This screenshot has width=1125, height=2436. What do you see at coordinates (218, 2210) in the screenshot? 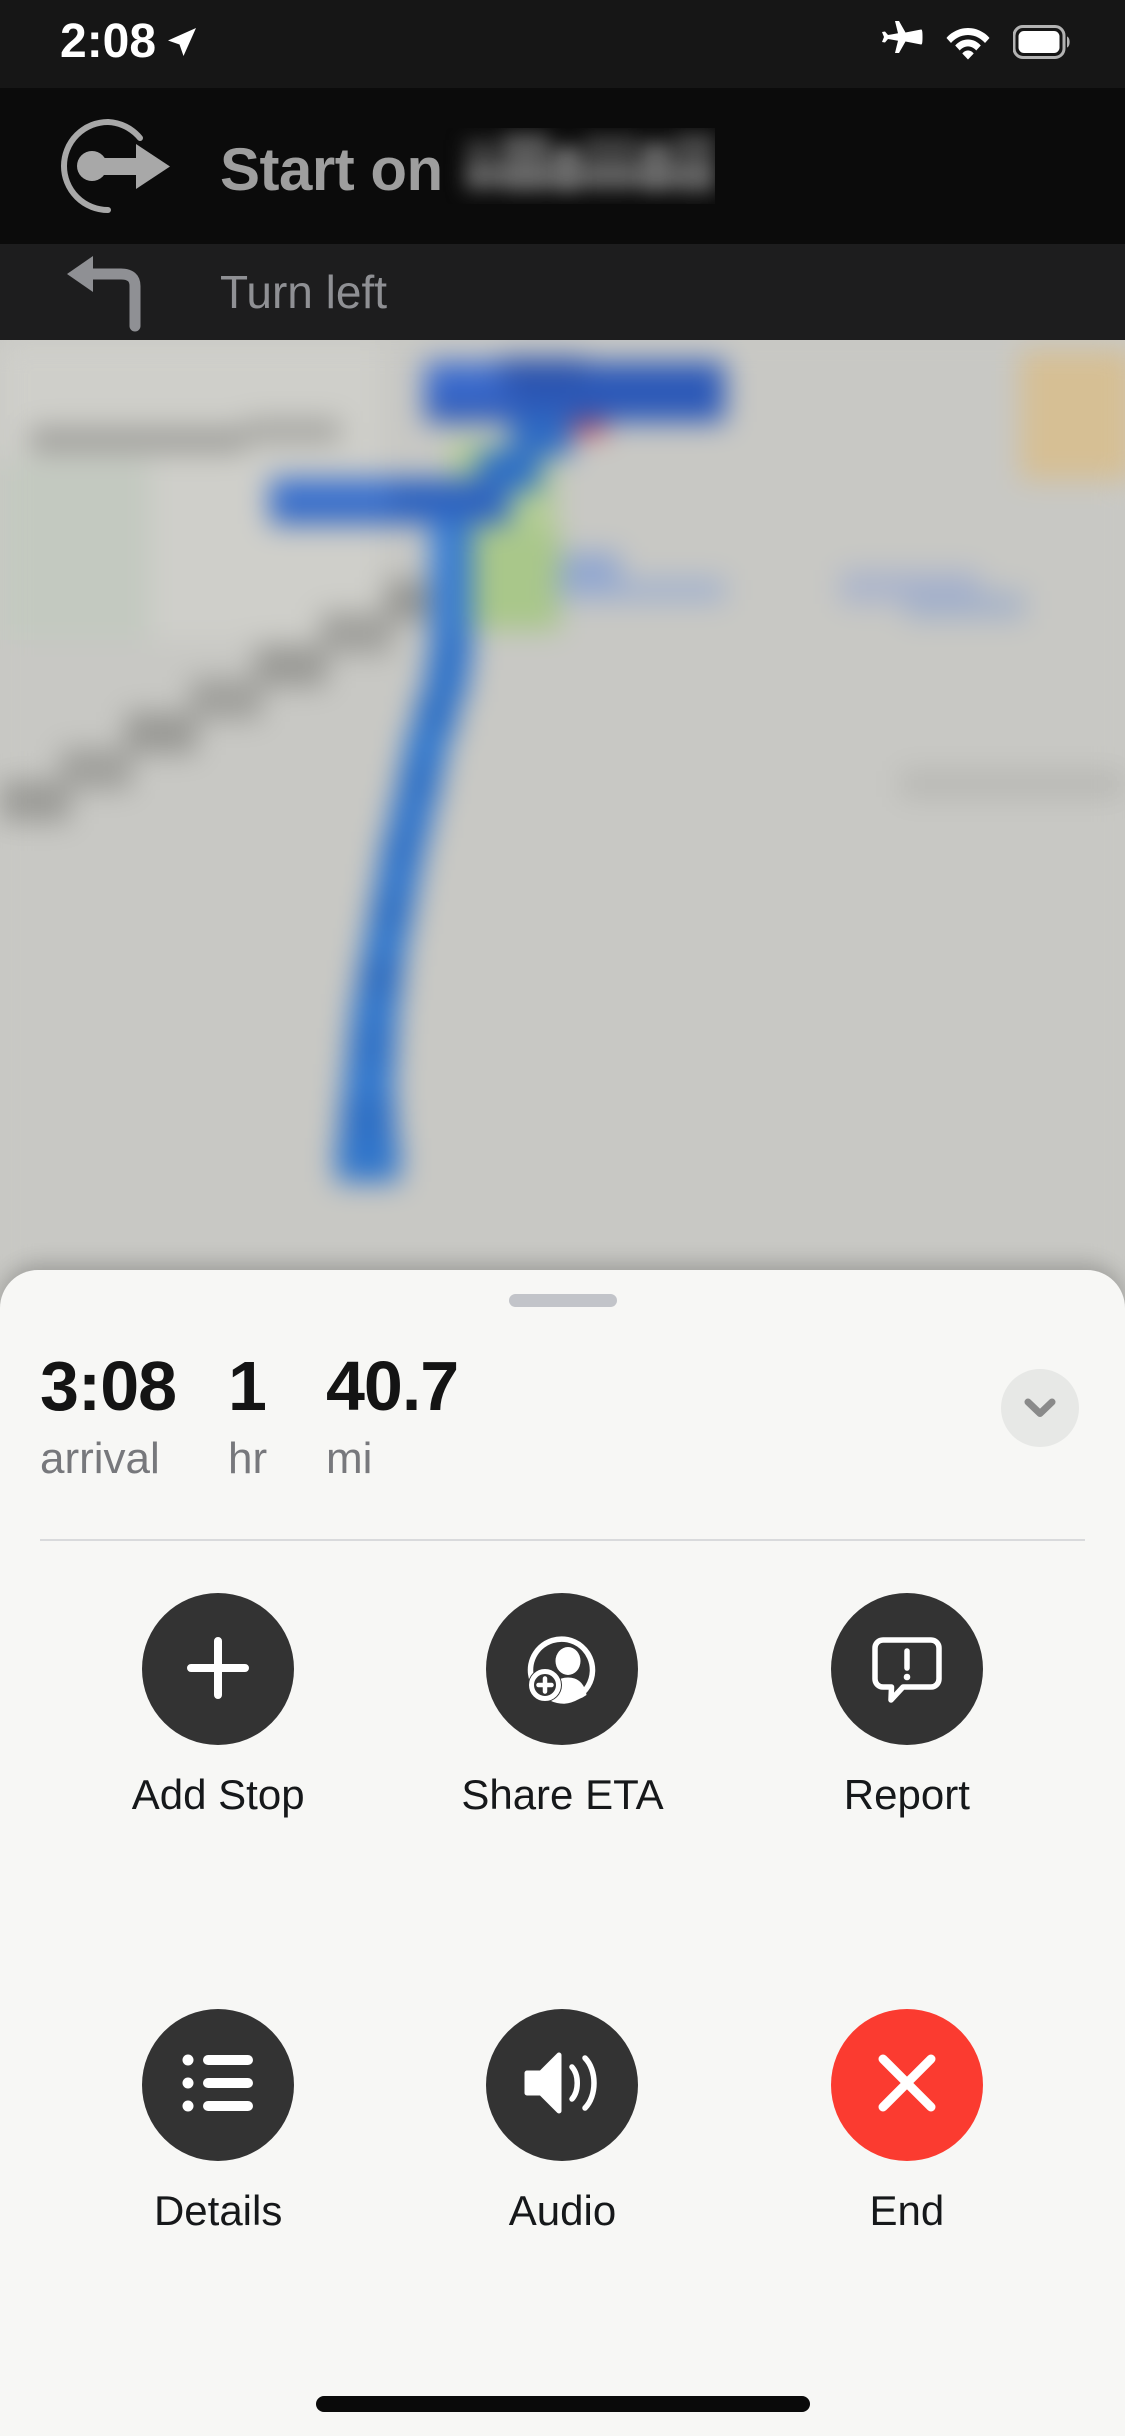
I see `details-label: Details` at bounding box center [218, 2210].